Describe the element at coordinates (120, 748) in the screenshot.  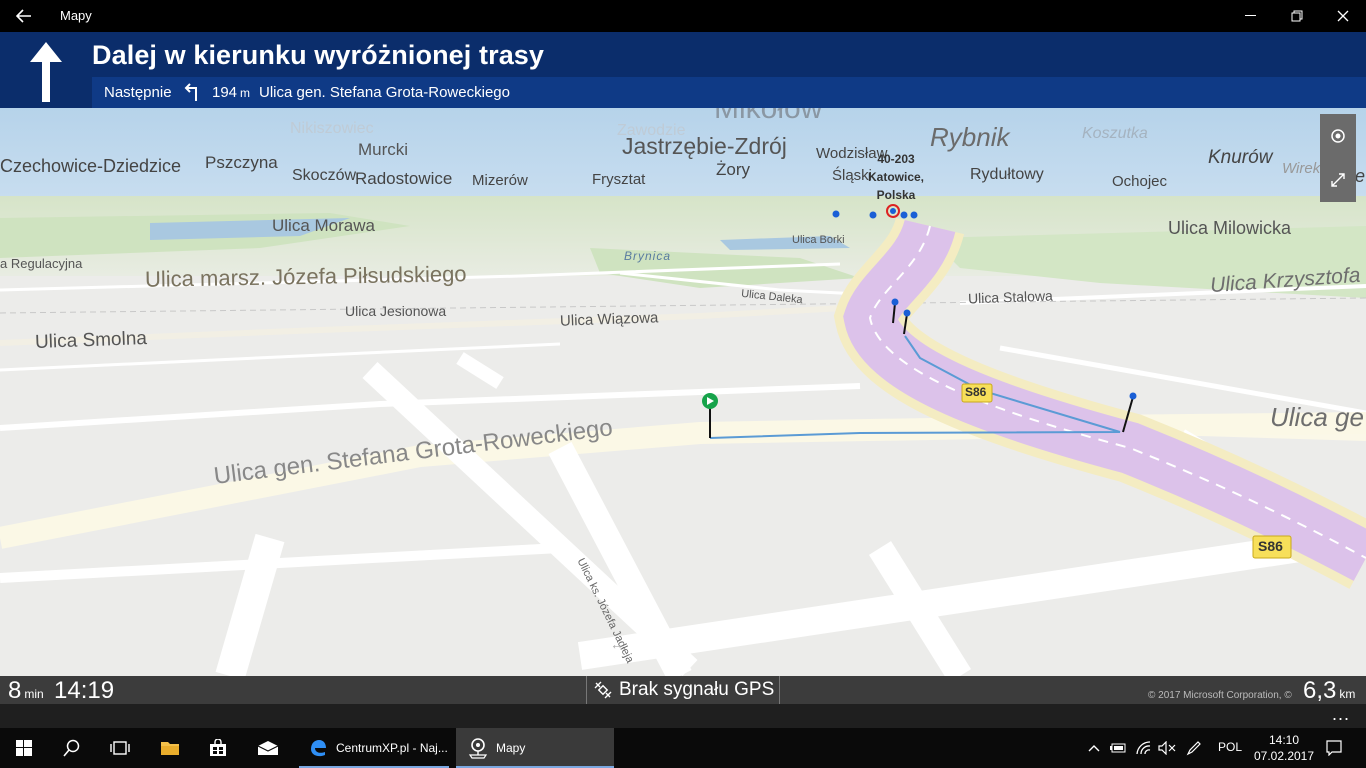
I see `task-view-icon` at that location.